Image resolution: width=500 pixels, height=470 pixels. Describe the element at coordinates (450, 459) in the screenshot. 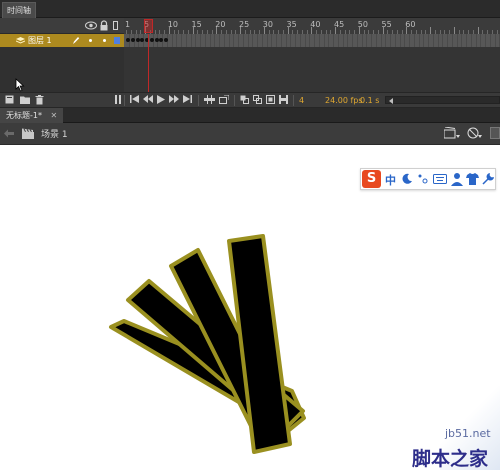

I see `watermark-brand: 脚本之家` at that location.